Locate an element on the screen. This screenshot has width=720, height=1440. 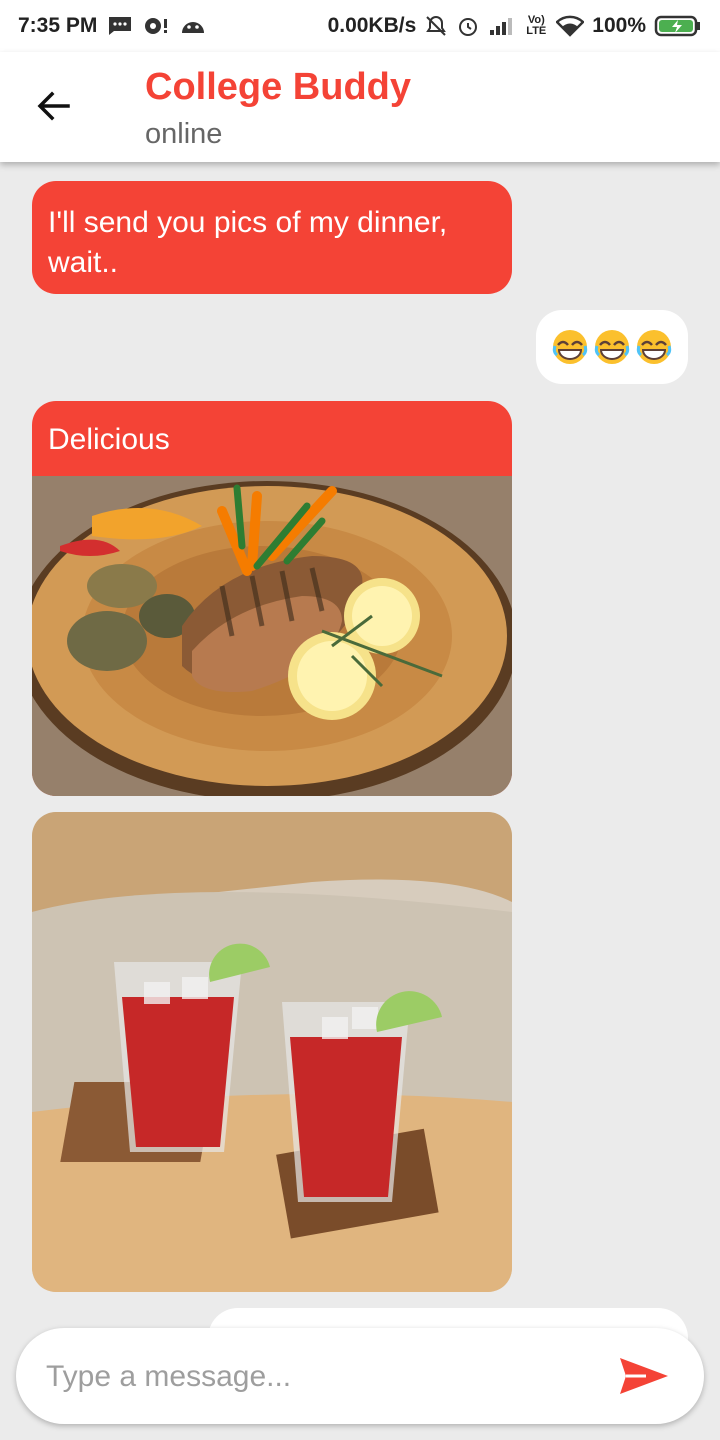
wifi-icon is located at coordinates (570, 26).